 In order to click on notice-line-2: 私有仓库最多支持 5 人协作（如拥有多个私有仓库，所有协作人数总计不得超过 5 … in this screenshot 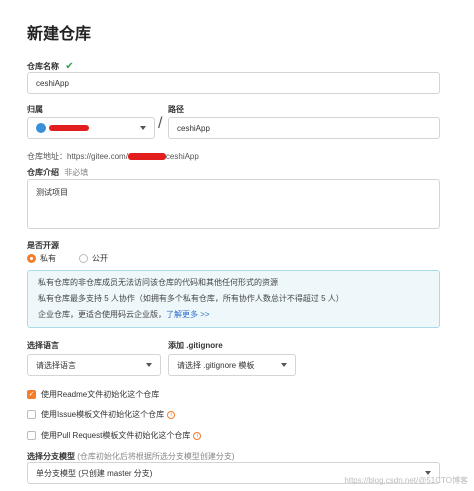, I will do `click(191, 298)`.